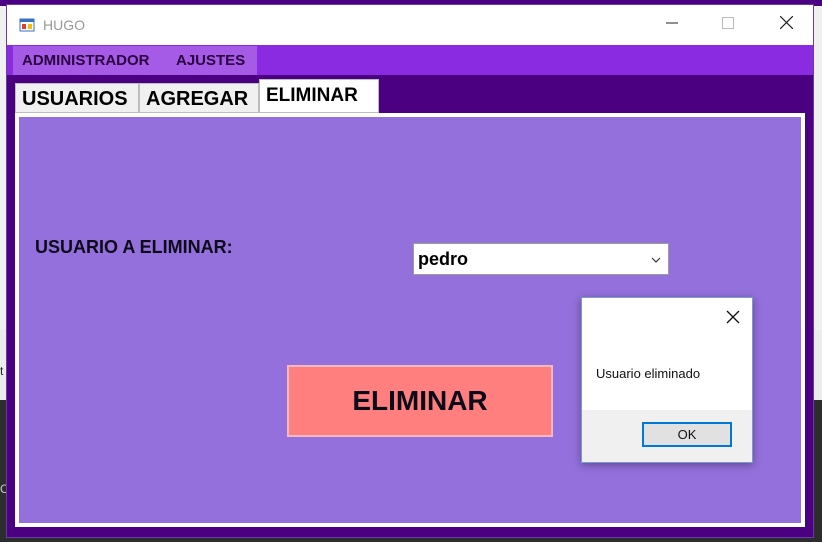 This screenshot has width=822, height=542. What do you see at coordinates (541, 259) in the screenshot?
I see `user-select-dropdown: pedro` at bounding box center [541, 259].